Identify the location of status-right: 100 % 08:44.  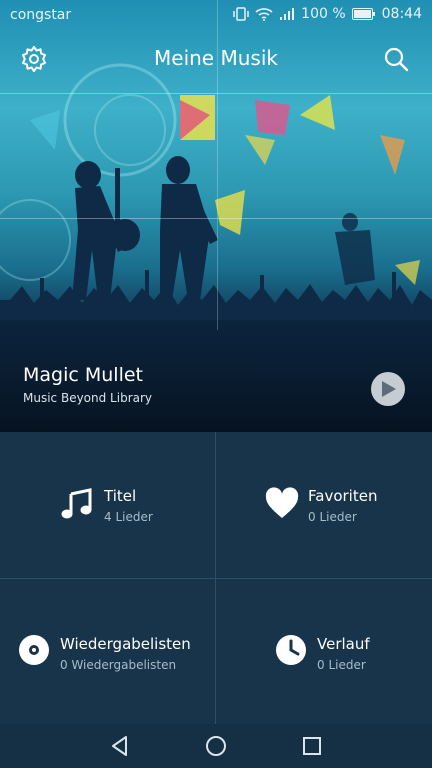
(327, 14).